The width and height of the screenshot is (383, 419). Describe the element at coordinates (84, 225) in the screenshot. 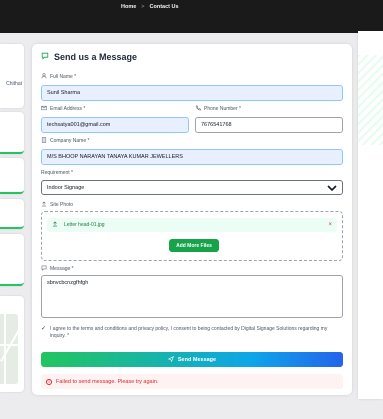

I see `uploaded-file-name: Letter head-01.jpg` at that location.